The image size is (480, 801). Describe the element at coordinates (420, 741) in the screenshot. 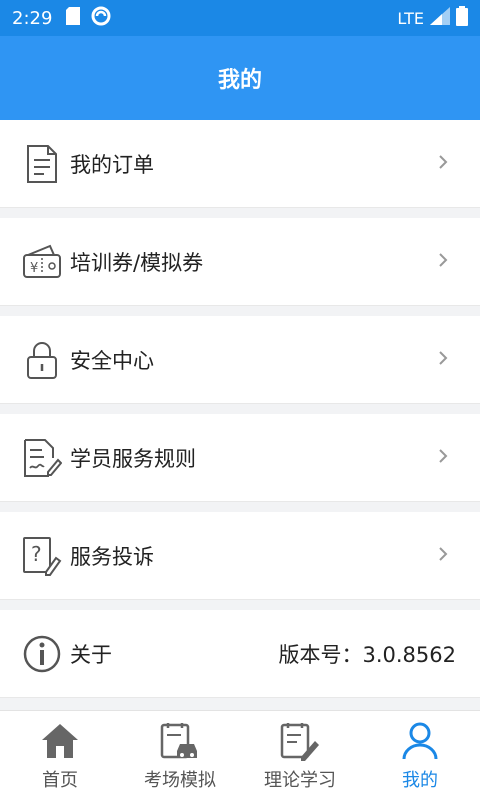

I see `person-icon` at that location.